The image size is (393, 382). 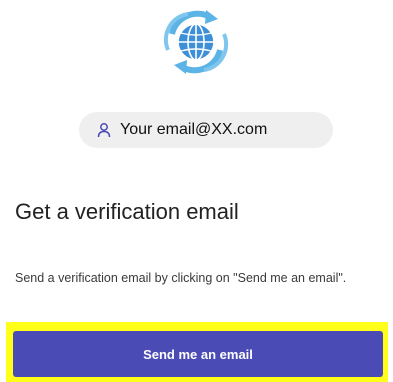 I want to click on email-address: Your email@XX.com, so click(x=194, y=129).